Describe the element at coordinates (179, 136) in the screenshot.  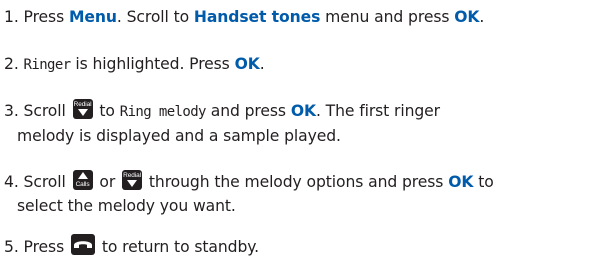
I see `step-text: melody is displayed and a sample played.` at that location.